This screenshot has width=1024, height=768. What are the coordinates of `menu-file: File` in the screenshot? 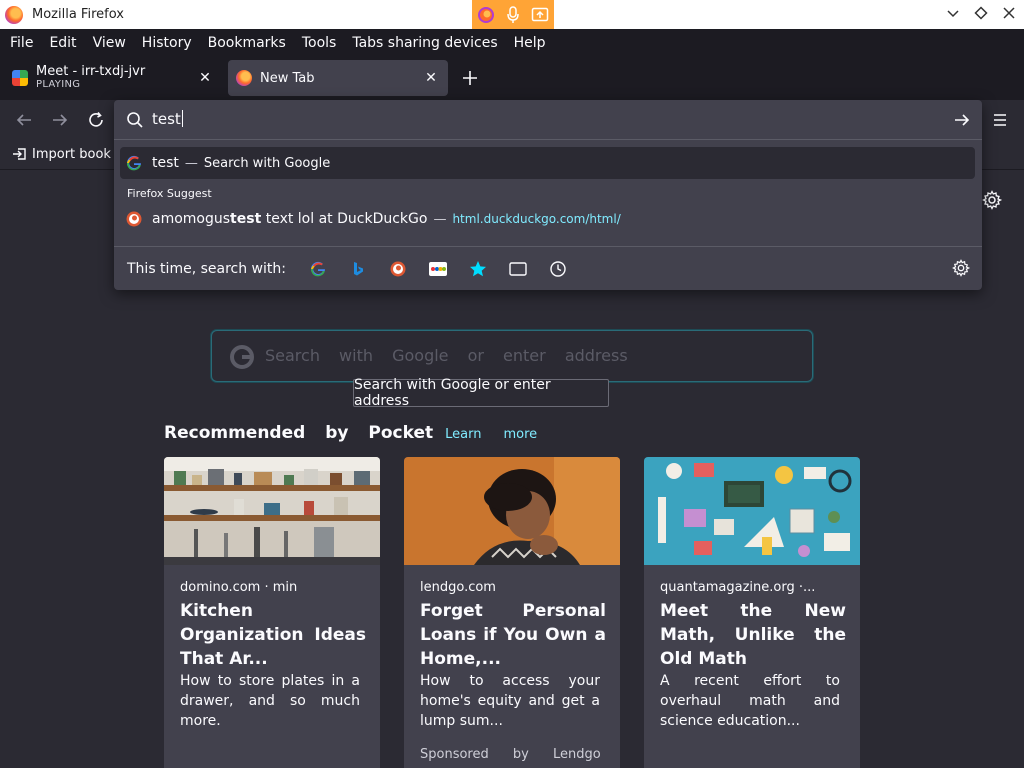 It's located at (21, 43).